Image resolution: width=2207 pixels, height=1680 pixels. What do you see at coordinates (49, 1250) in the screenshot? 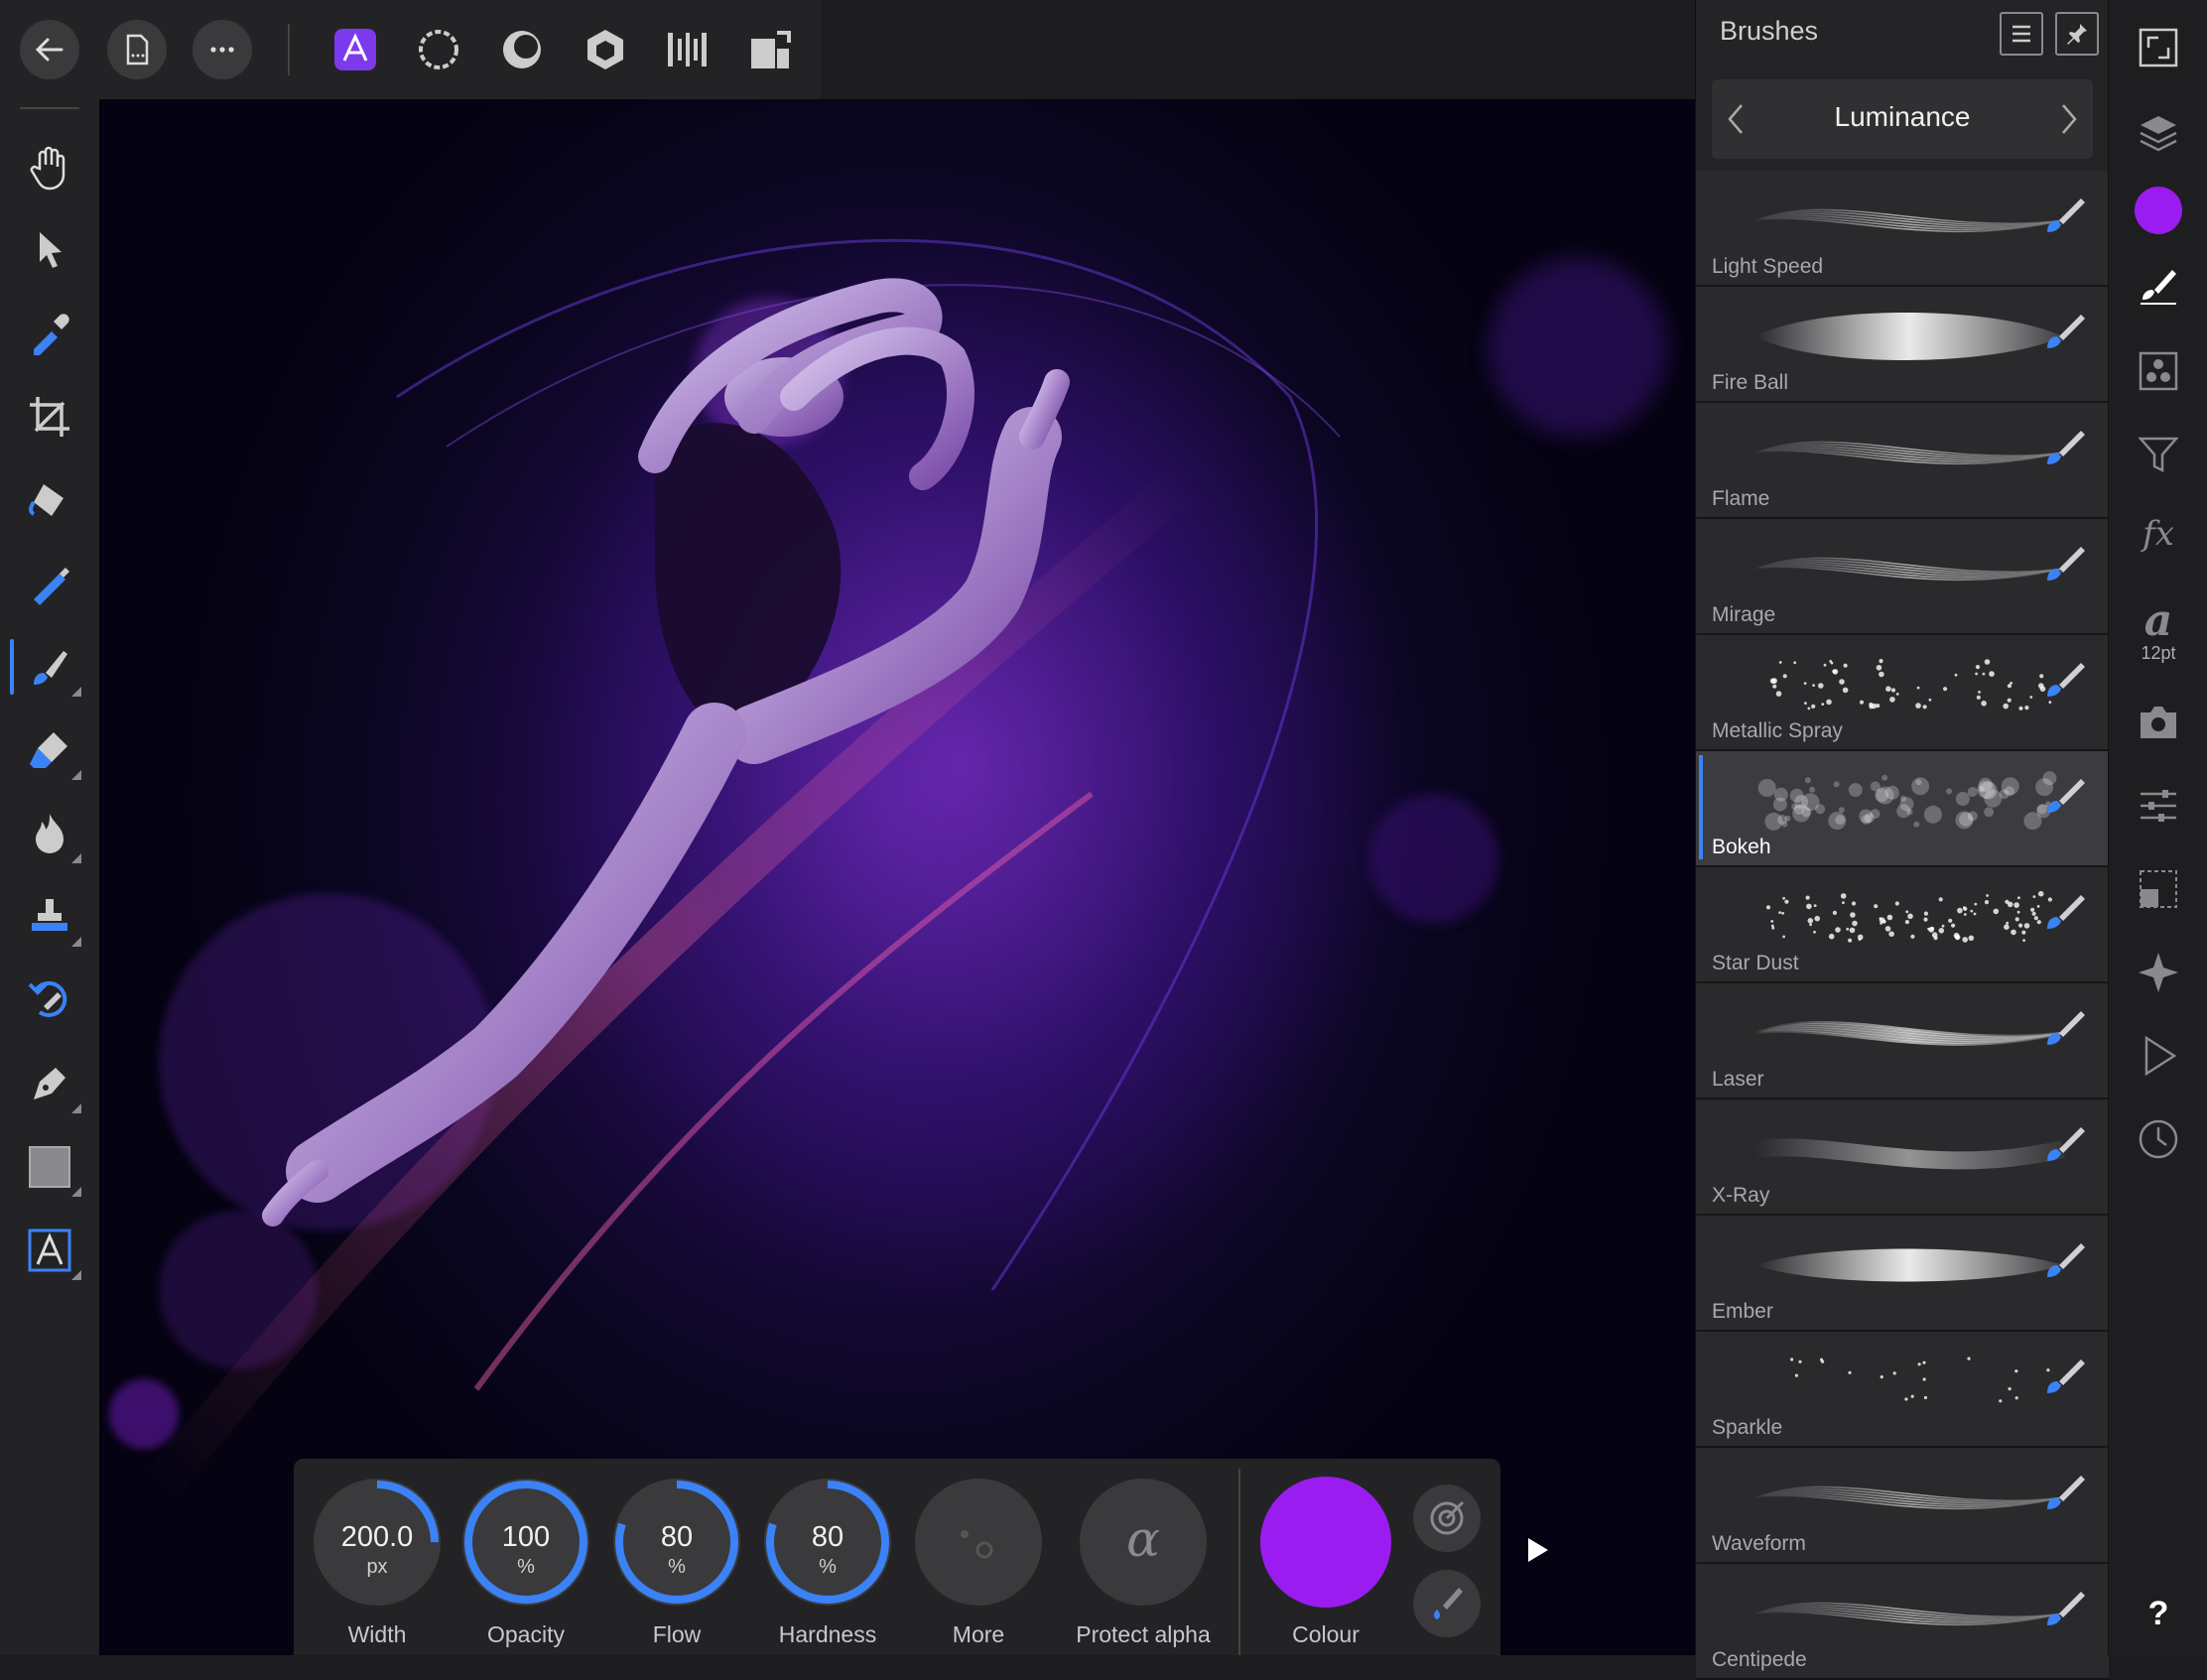
I see `text-tool` at bounding box center [49, 1250].